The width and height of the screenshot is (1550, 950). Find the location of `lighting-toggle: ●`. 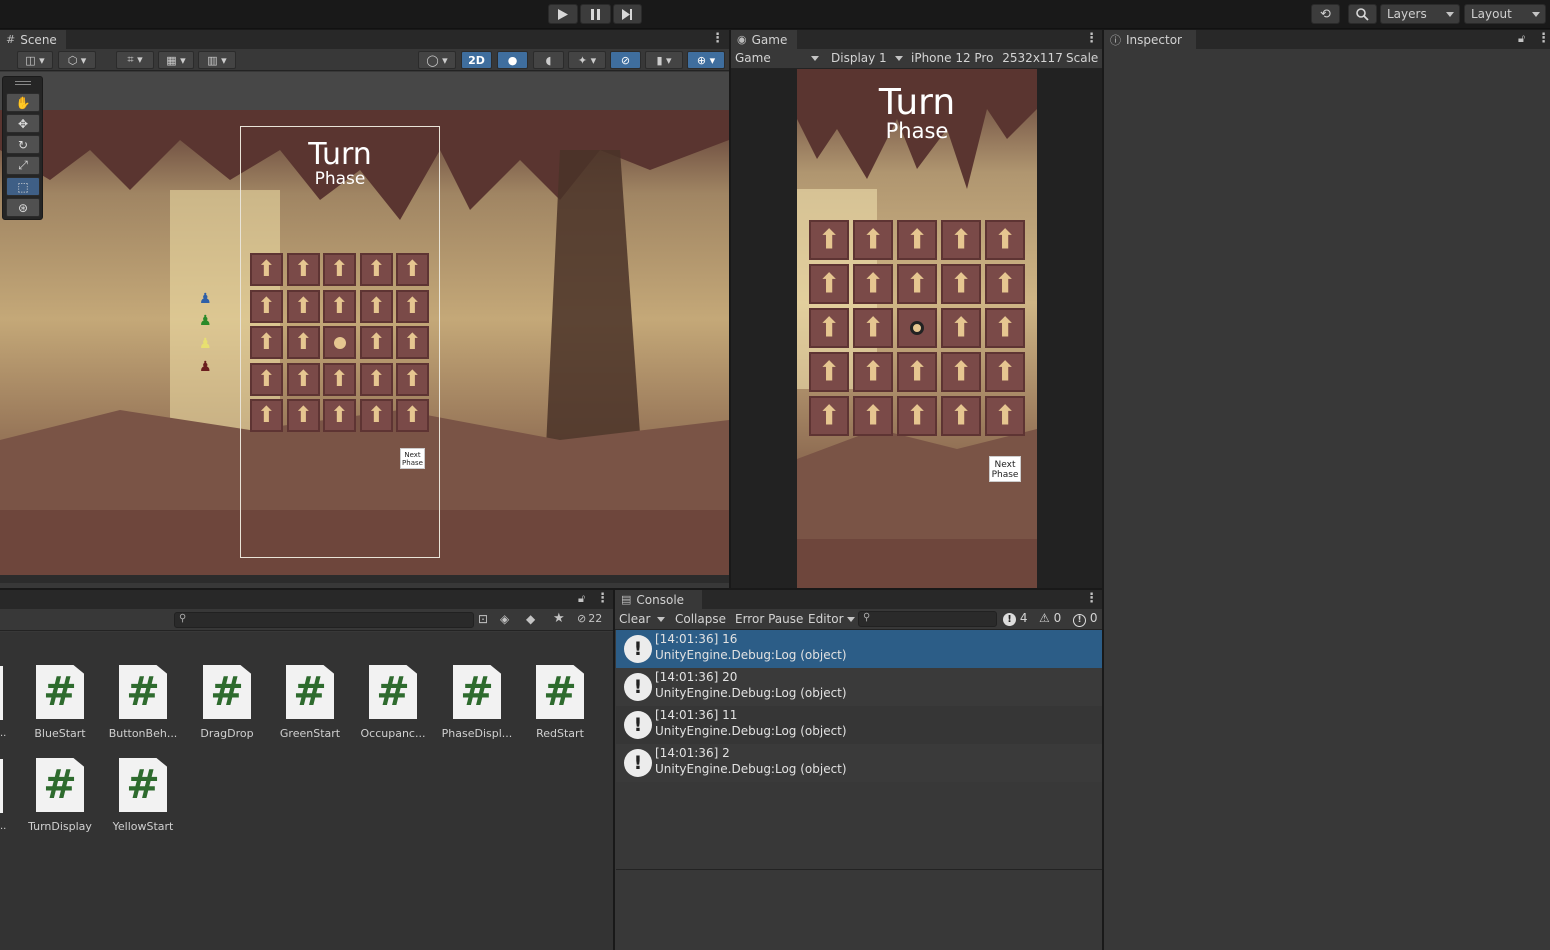

lighting-toggle: ● is located at coordinates (512, 60).